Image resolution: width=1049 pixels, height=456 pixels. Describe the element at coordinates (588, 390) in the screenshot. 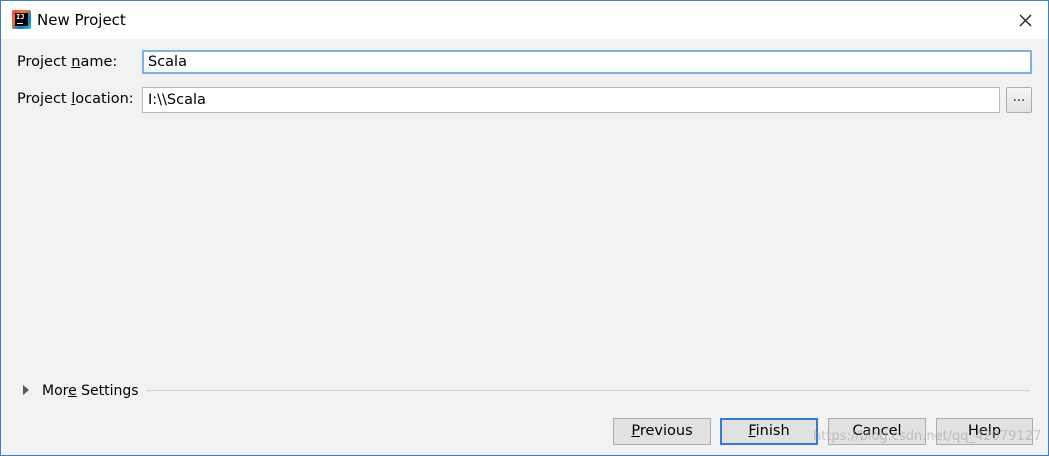

I see `more-settings-divider` at that location.